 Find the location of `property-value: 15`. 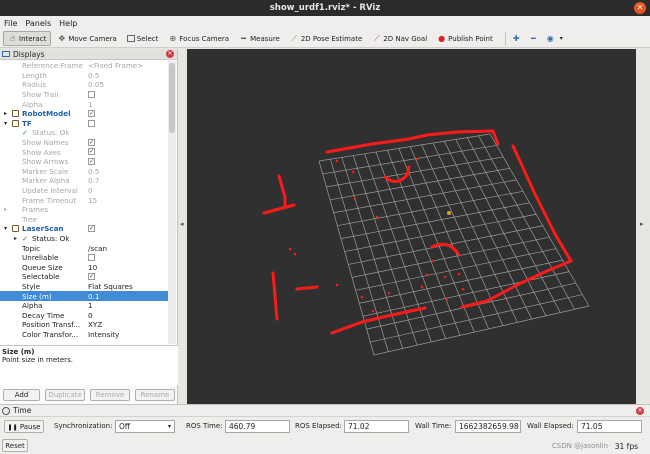

property-value: 15 is located at coordinates (92, 200).